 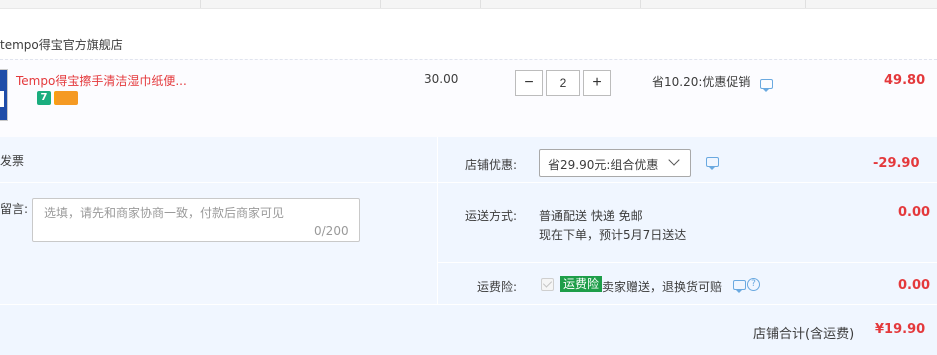 I want to click on quantity-input, so click(x=563, y=83).